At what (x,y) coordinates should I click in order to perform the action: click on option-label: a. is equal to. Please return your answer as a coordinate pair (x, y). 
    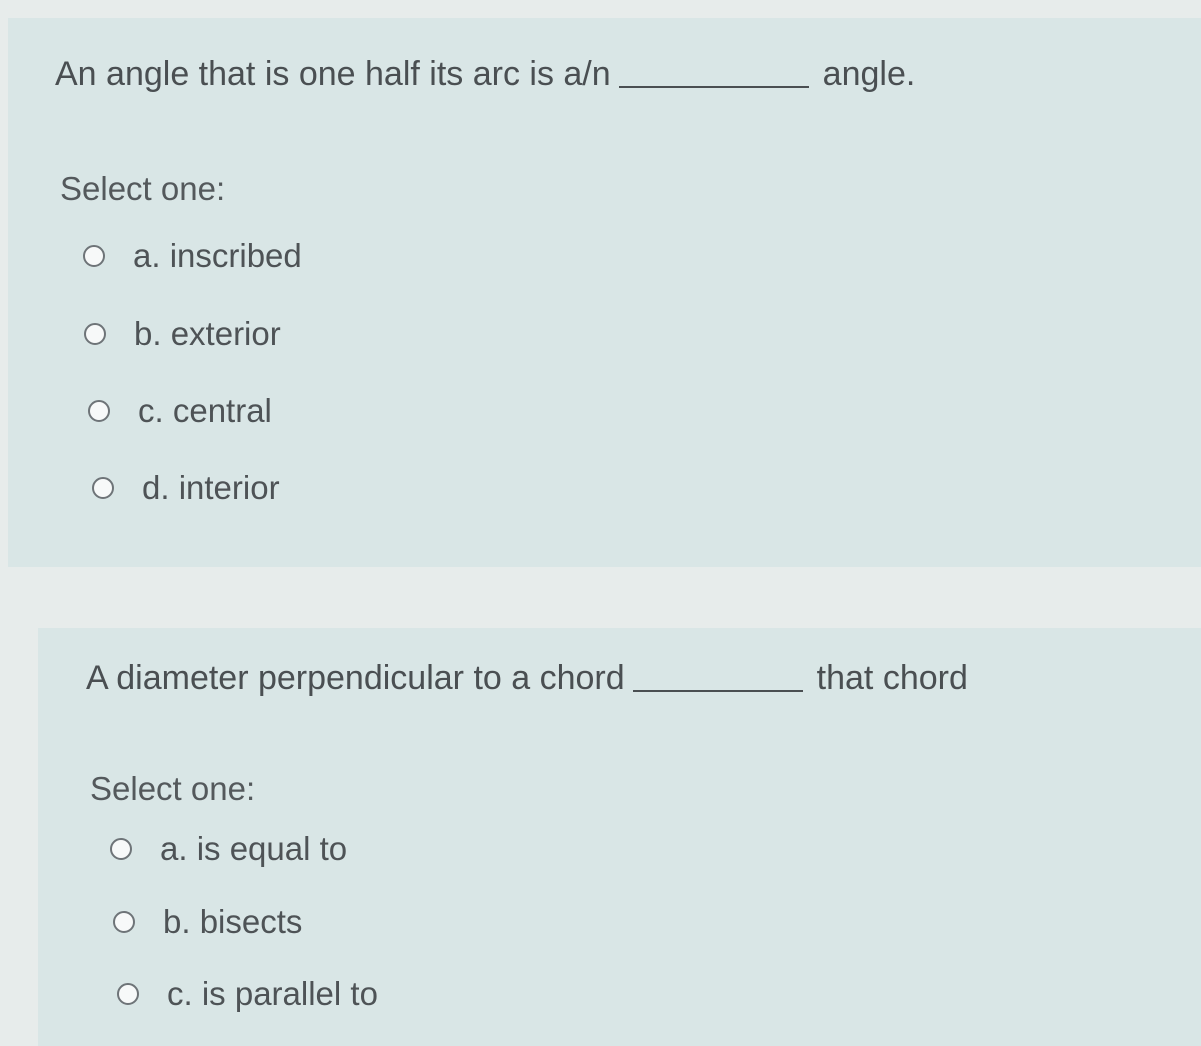
    Looking at the image, I should click on (254, 848).